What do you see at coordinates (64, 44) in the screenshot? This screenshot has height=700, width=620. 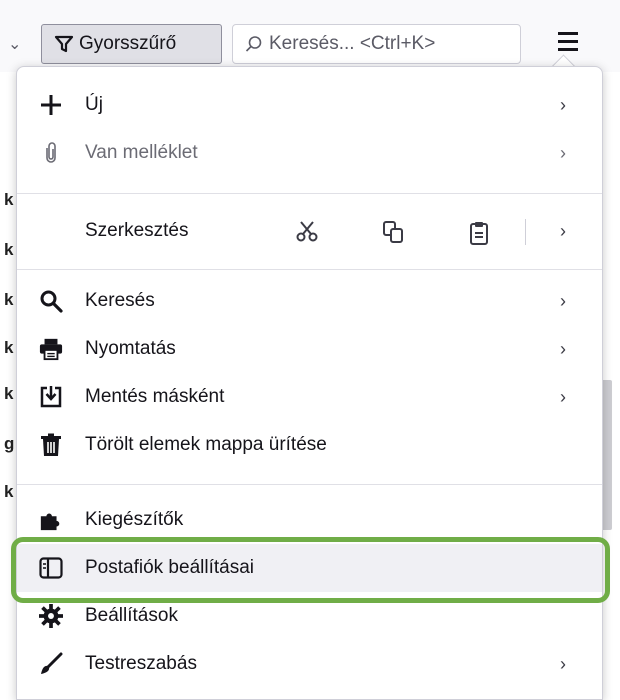 I see `filter-icon` at bounding box center [64, 44].